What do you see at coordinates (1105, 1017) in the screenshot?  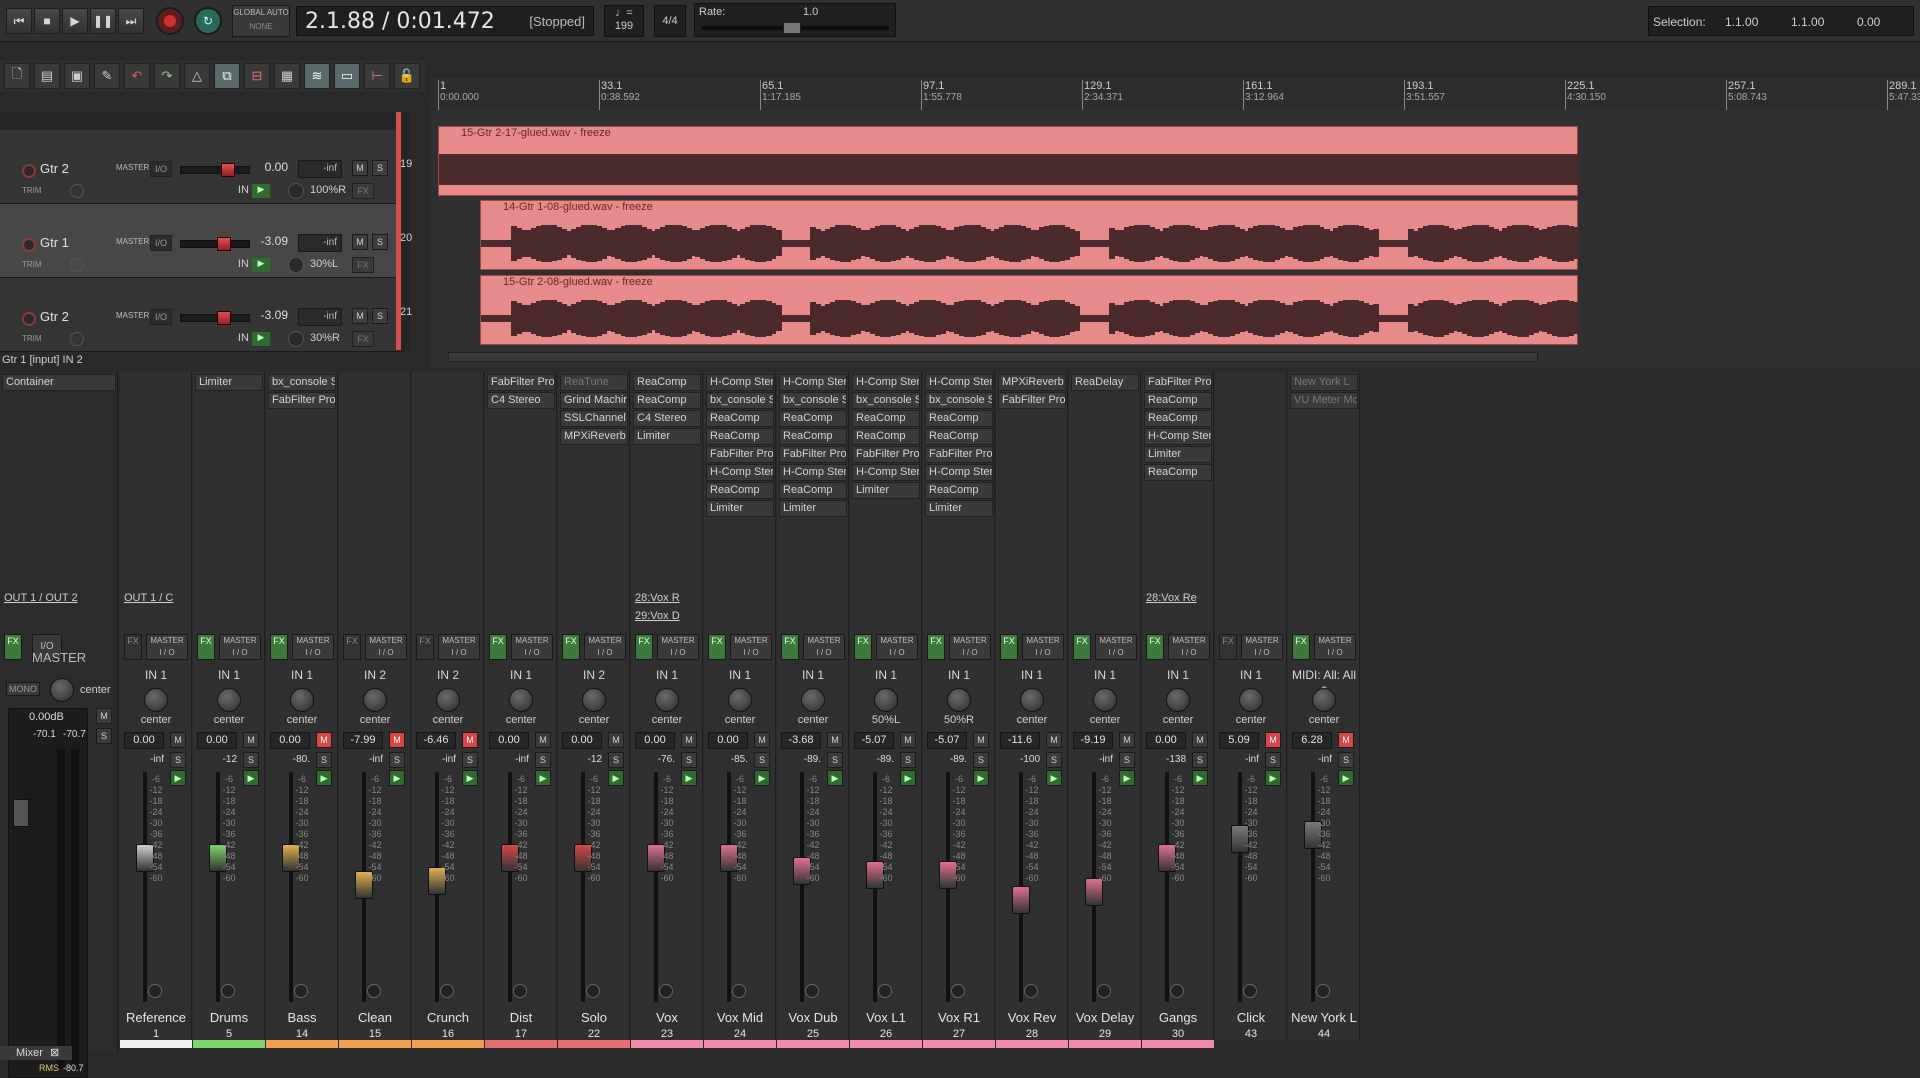 I see `strip-name: Vox Delay` at bounding box center [1105, 1017].